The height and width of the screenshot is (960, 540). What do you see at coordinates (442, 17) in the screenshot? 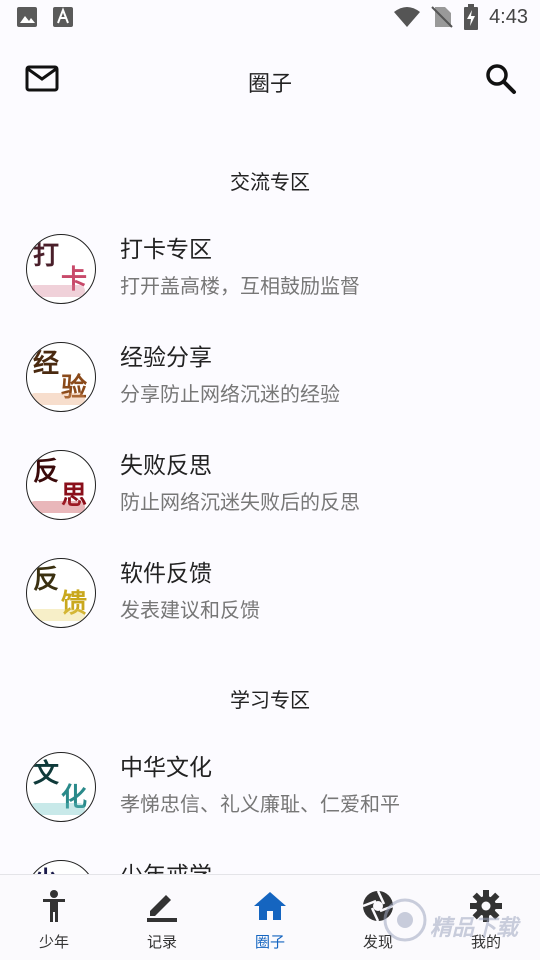
I see `no-sim-icon` at bounding box center [442, 17].